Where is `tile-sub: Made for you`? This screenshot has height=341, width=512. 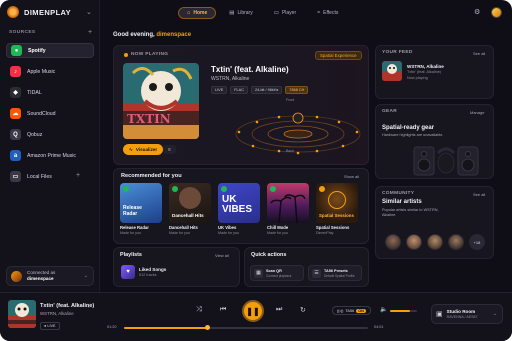 tile-sub: Made for you is located at coordinates (228, 233).